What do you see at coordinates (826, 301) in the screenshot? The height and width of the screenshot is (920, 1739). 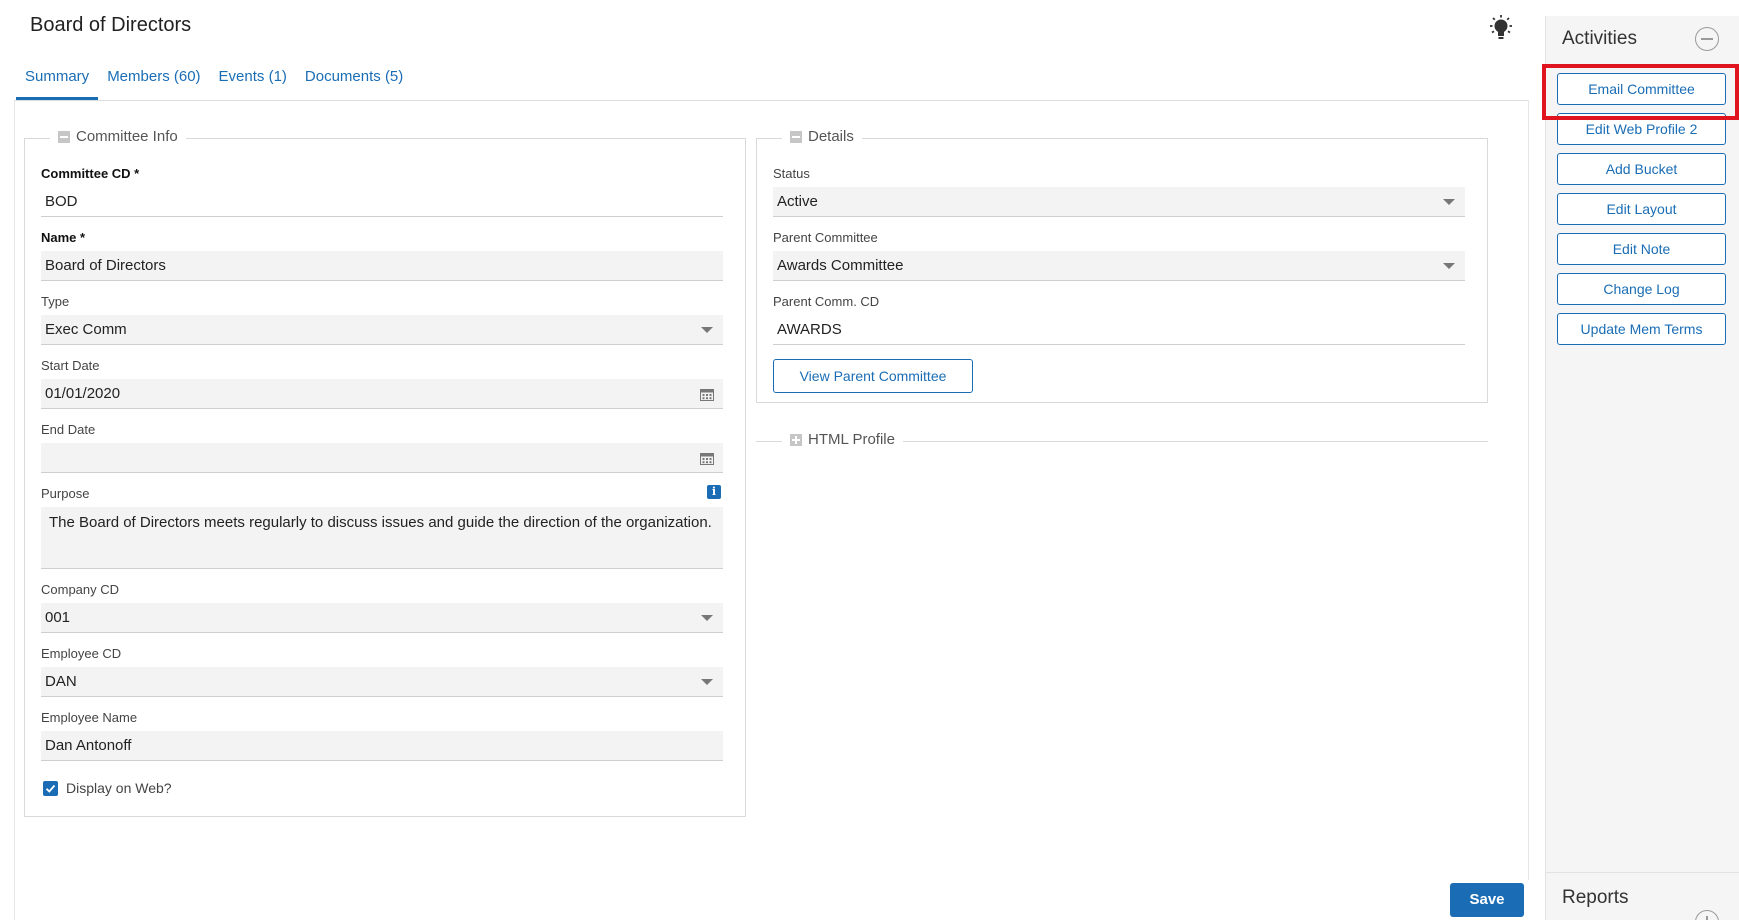 I see `parent-comm-cd-label: Parent Comm. CD` at bounding box center [826, 301].